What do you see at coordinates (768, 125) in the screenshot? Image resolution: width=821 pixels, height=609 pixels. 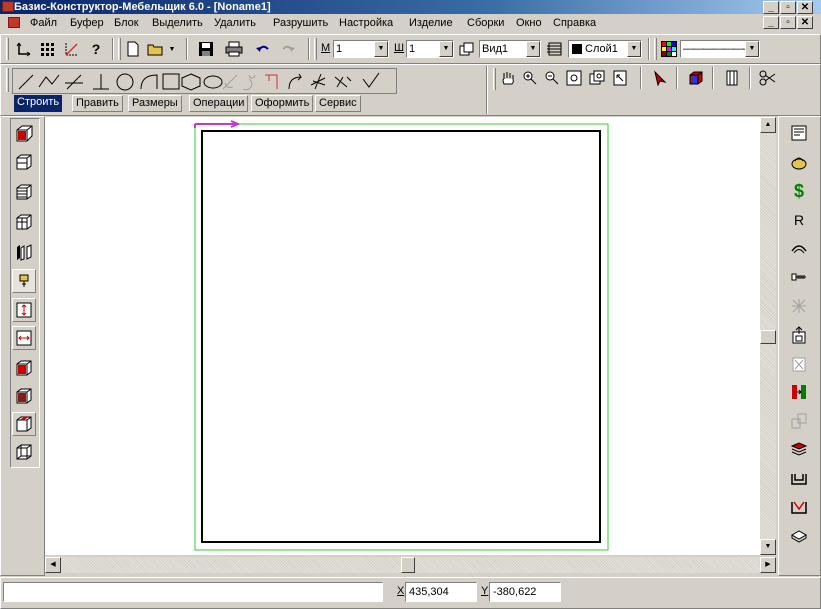 I see `scroll-up-button: ▲` at bounding box center [768, 125].